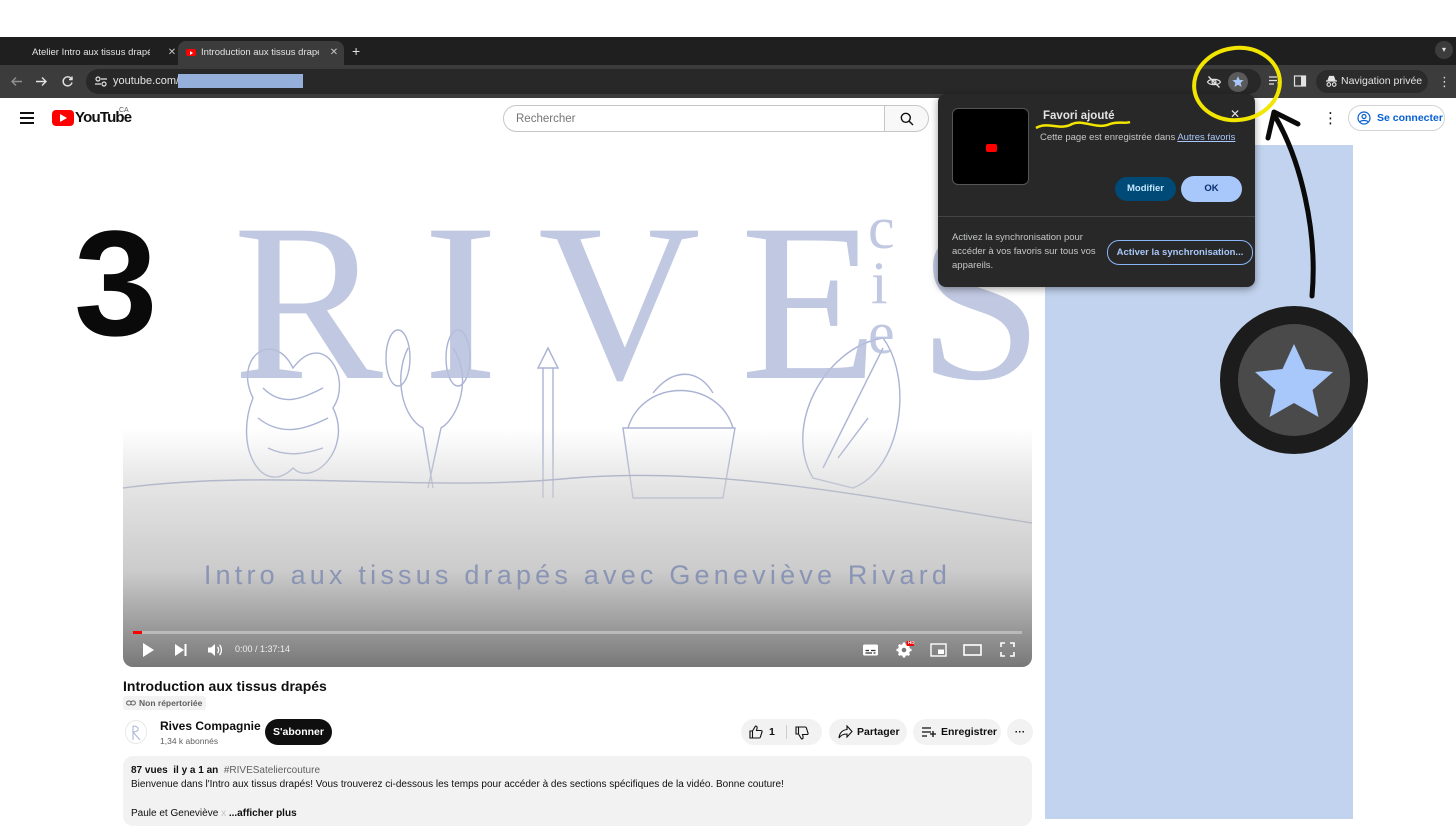  Describe the element at coordinates (756, 732) in the screenshot. I see `like-icon` at that location.